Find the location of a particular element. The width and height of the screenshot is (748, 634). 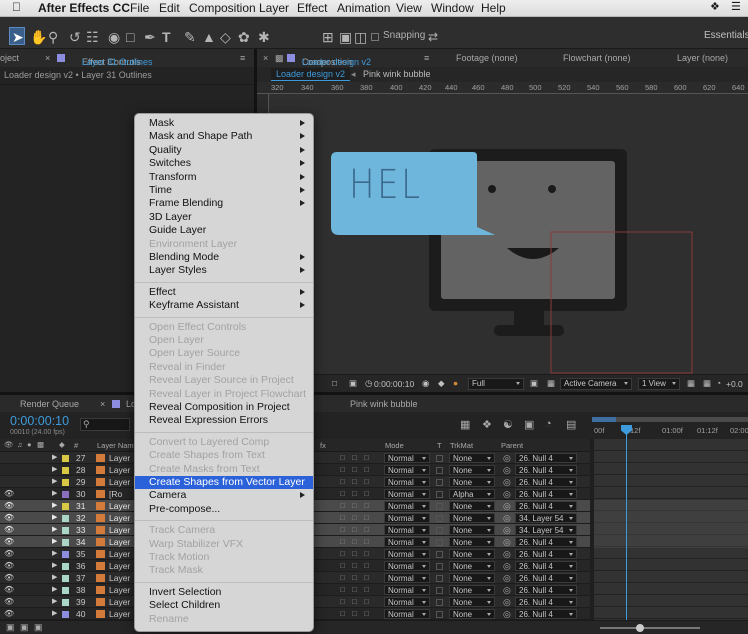

region-of-interest-icon: □ is located at coordinates (334, 383).